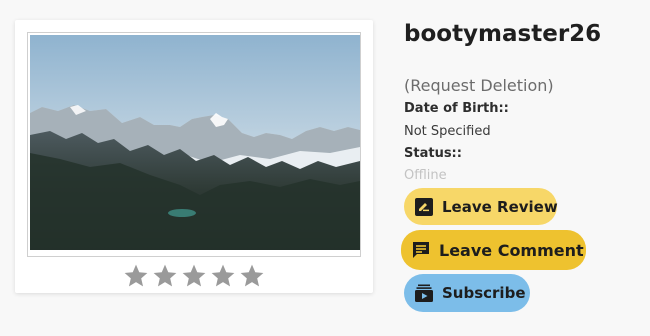 Image resolution: width=650 pixels, height=336 pixels. I want to click on status-label: Status::, so click(433, 153).